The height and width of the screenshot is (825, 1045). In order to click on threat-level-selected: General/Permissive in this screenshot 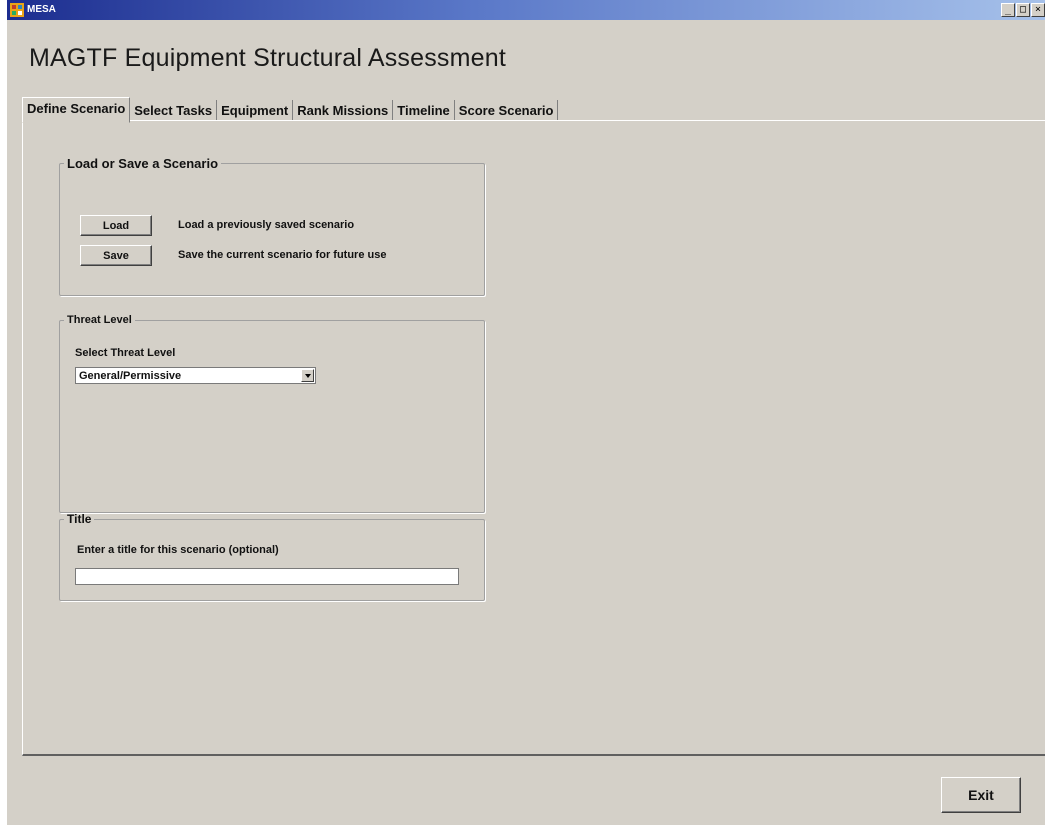, I will do `click(130, 376)`.